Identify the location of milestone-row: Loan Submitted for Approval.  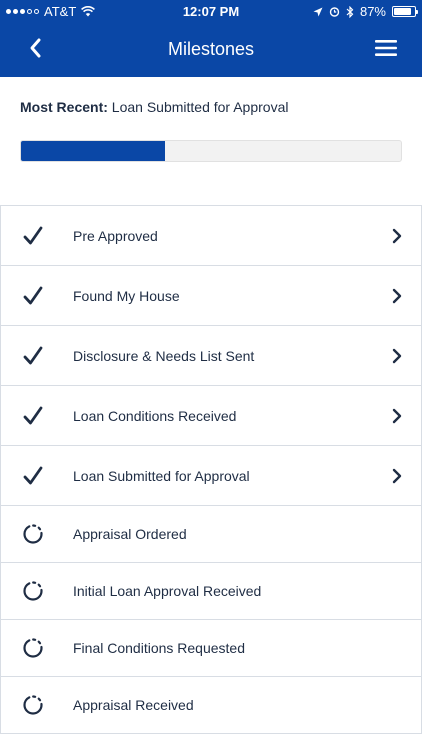
(211, 476).